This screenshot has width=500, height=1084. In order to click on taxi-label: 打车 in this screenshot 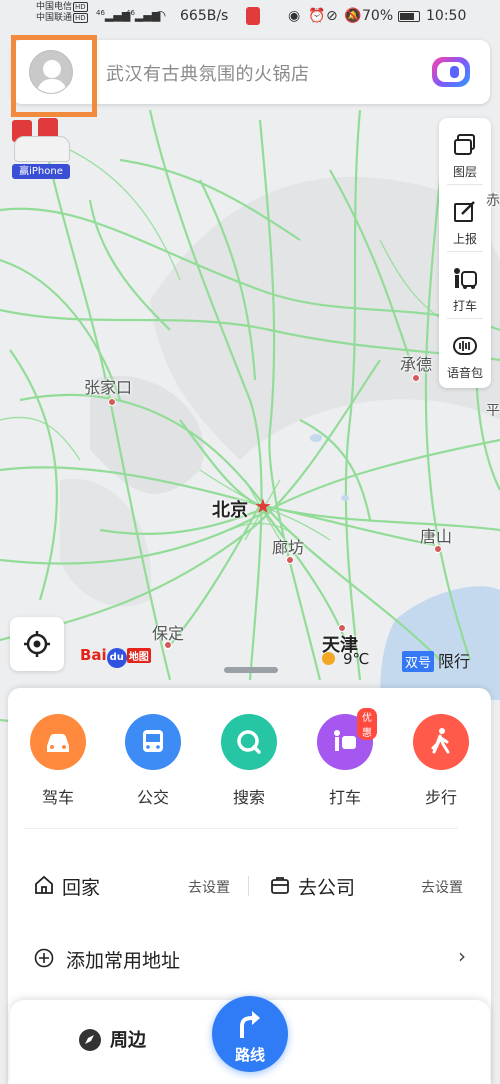, I will do `click(464, 306)`.